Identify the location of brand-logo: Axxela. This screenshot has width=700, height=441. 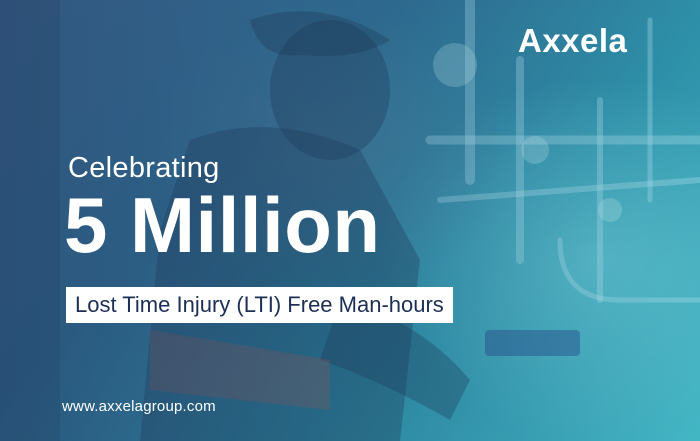
(573, 40).